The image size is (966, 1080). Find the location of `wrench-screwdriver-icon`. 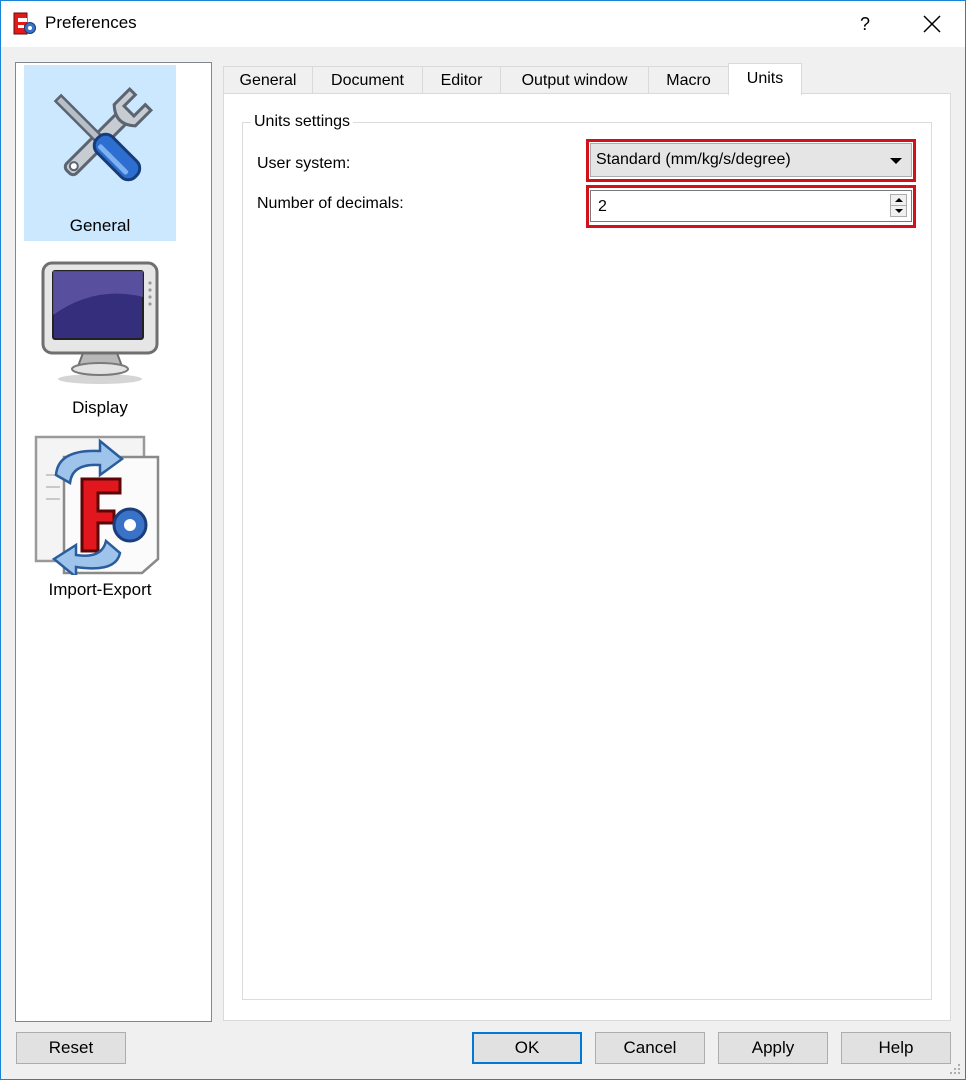

wrench-screwdriver-icon is located at coordinates (103, 134).